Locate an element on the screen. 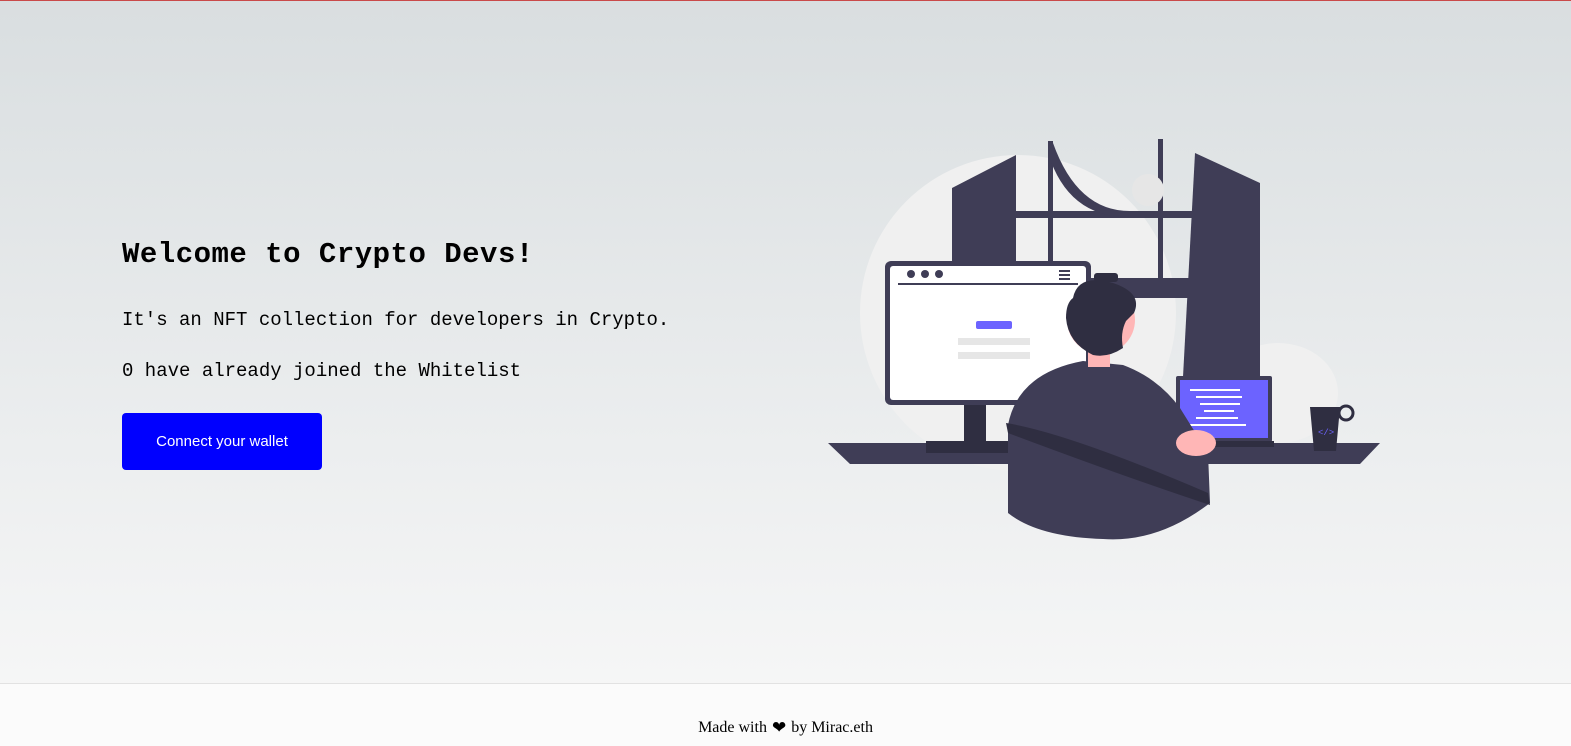 The image size is (1571, 746). whitelist-count-text: 0 have already joined the Whitelist is located at coordinates (322, 371).